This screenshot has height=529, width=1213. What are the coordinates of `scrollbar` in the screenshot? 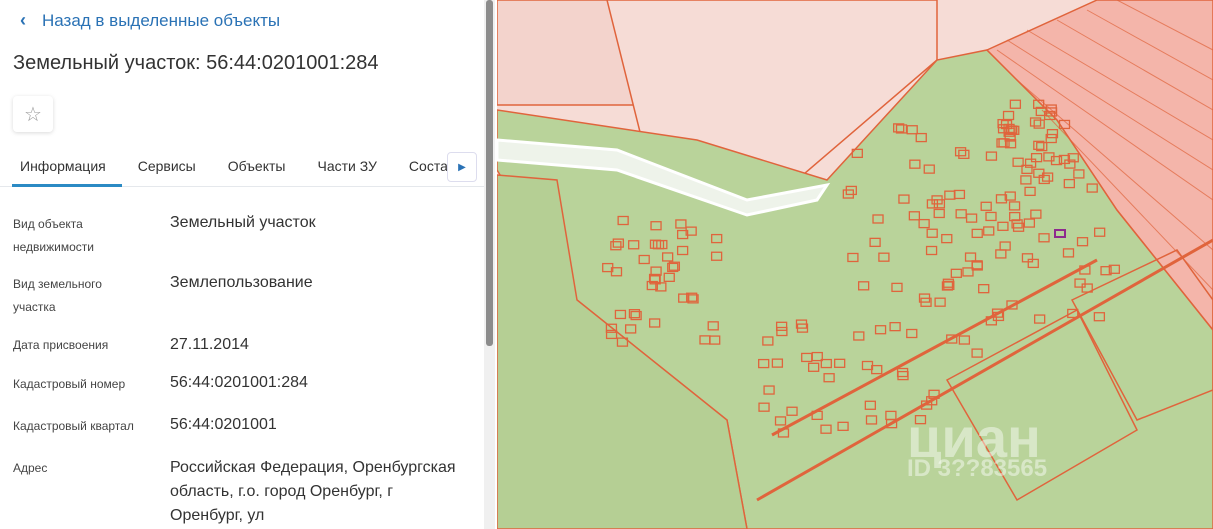 It's located at (489, 264).